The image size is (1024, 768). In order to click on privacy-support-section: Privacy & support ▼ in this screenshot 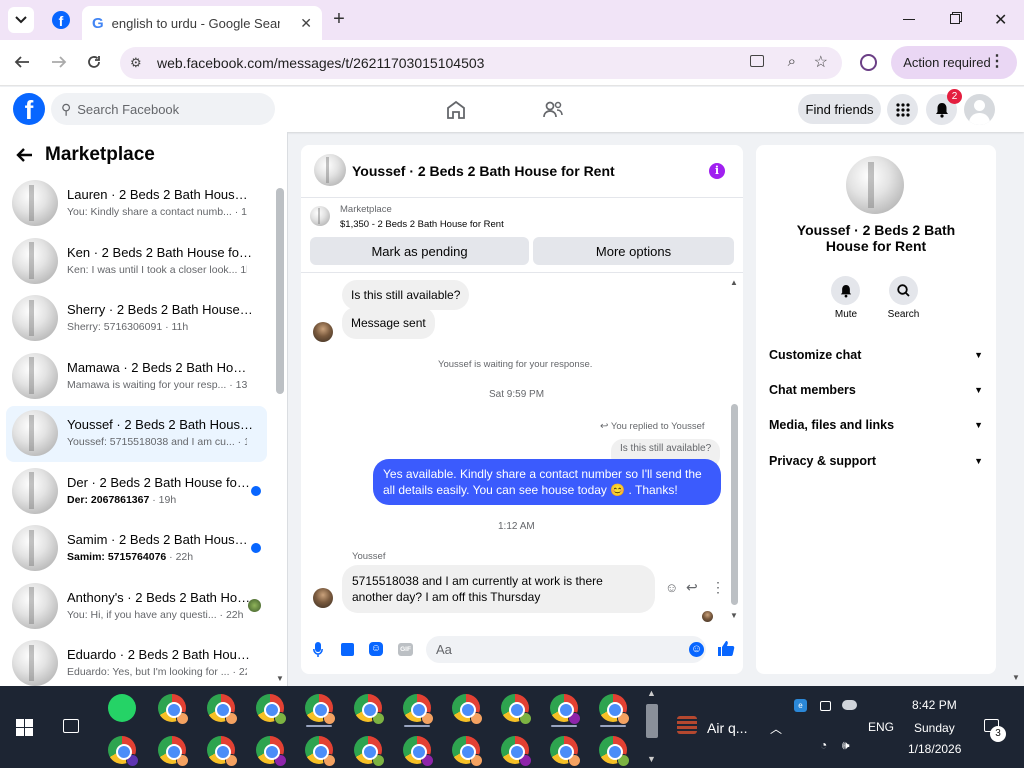, I will do `click(876, 461)`.